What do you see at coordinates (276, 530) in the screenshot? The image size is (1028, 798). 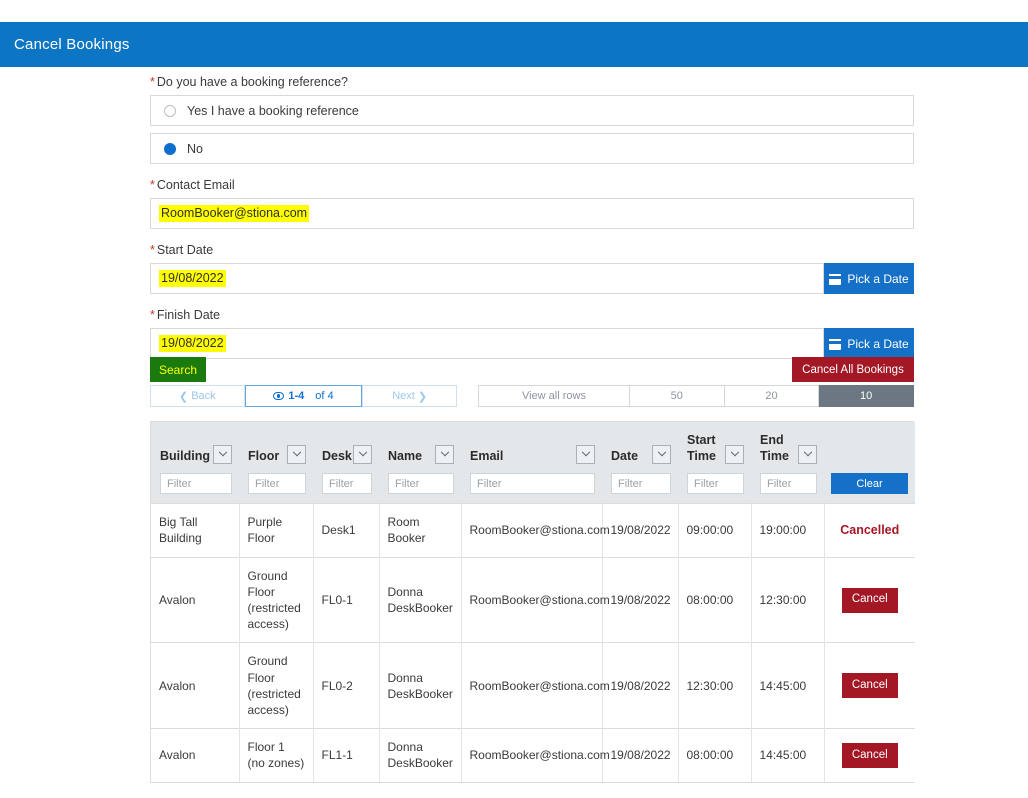 I see `cell-floor: Purple Floor` at bounding box center [276, 530].